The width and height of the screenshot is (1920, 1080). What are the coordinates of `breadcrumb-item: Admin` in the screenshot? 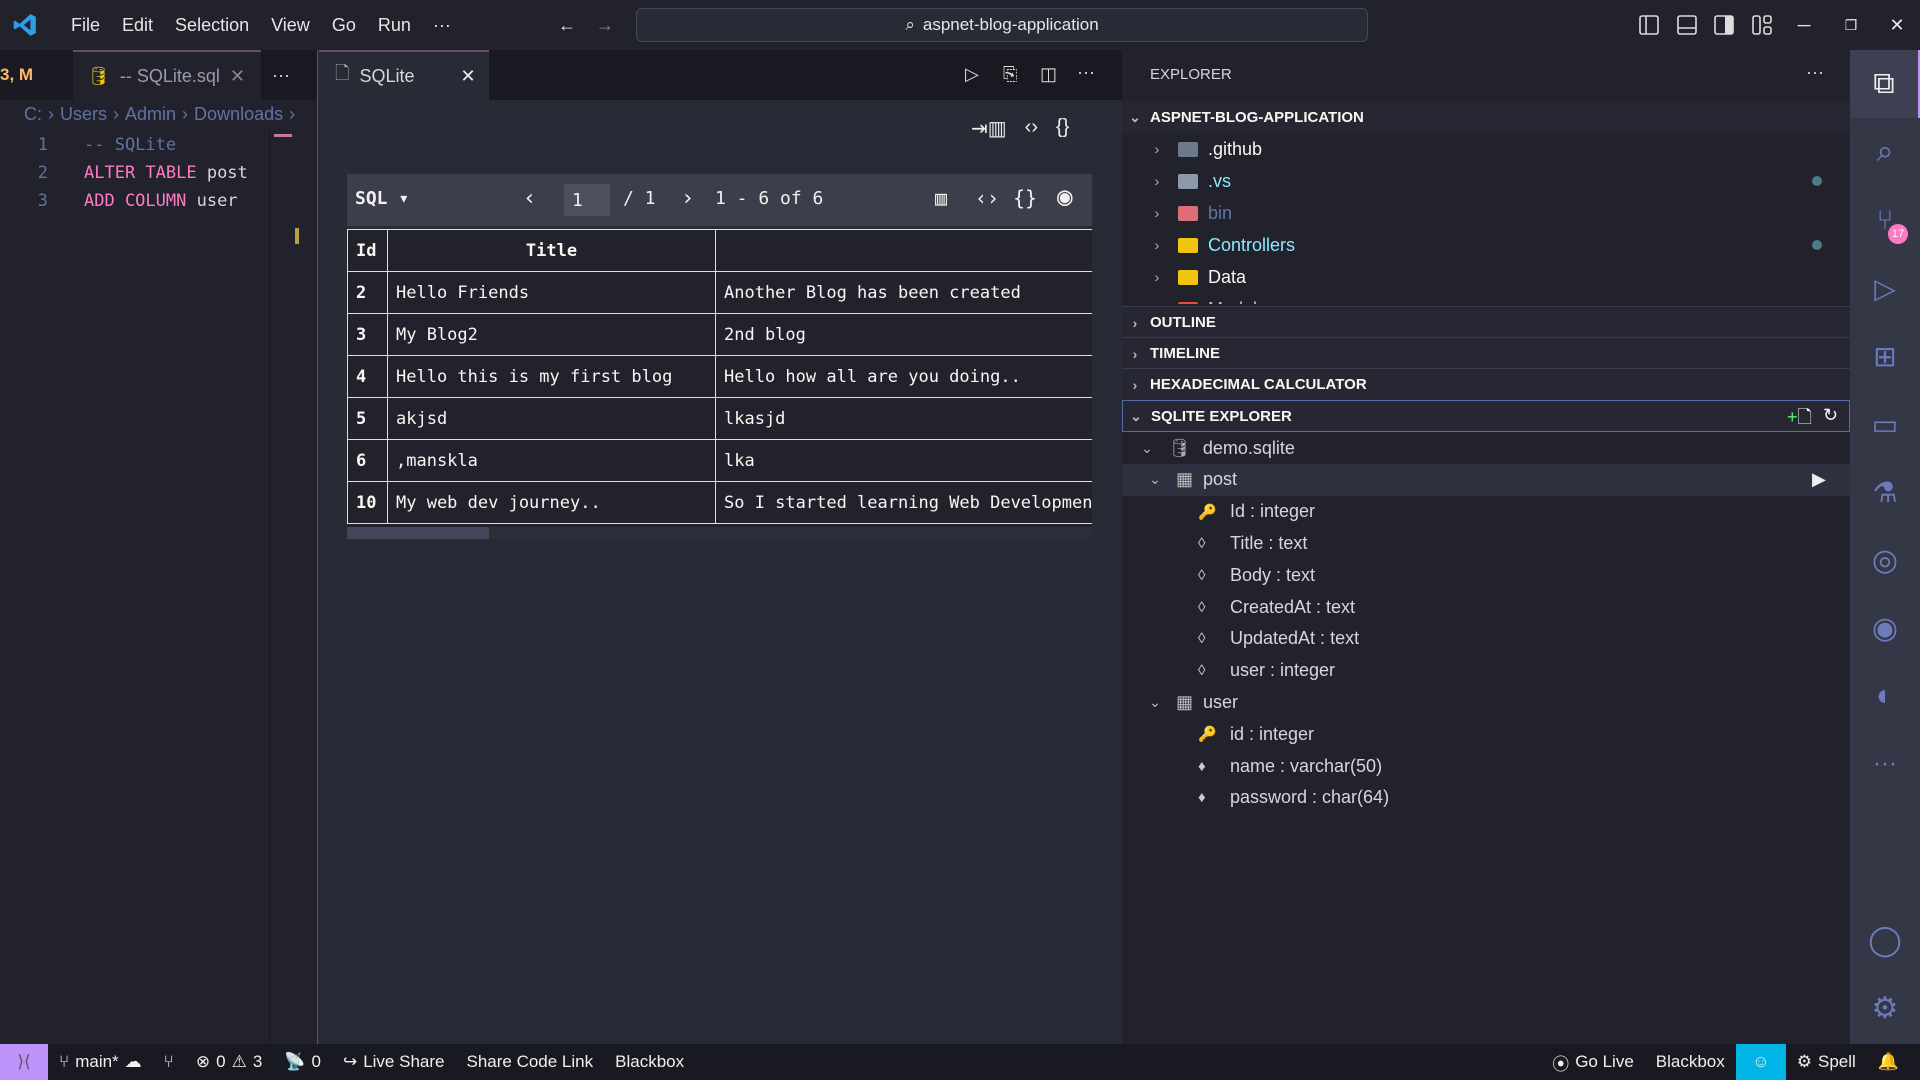 It's located at (150, 114).